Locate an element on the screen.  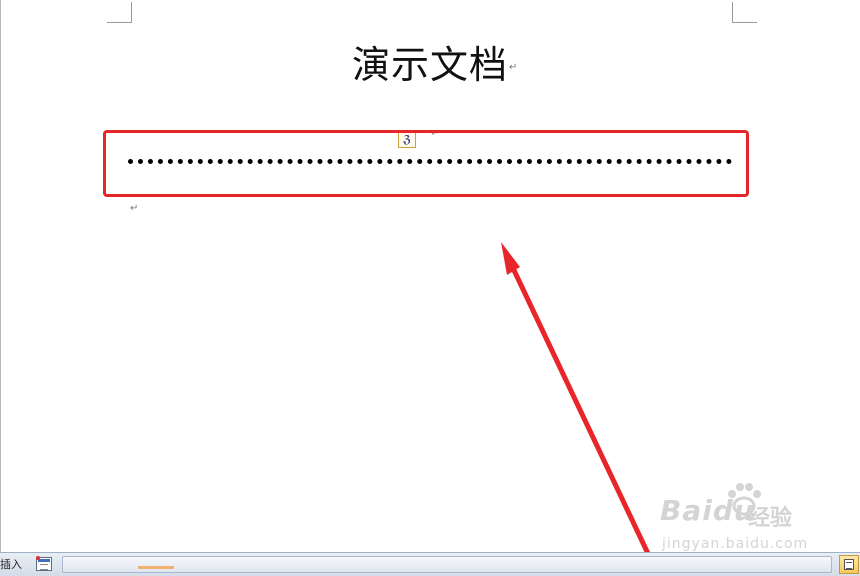
watermark-url: jingyan.baidu.com is located at coordinates (735, 544).